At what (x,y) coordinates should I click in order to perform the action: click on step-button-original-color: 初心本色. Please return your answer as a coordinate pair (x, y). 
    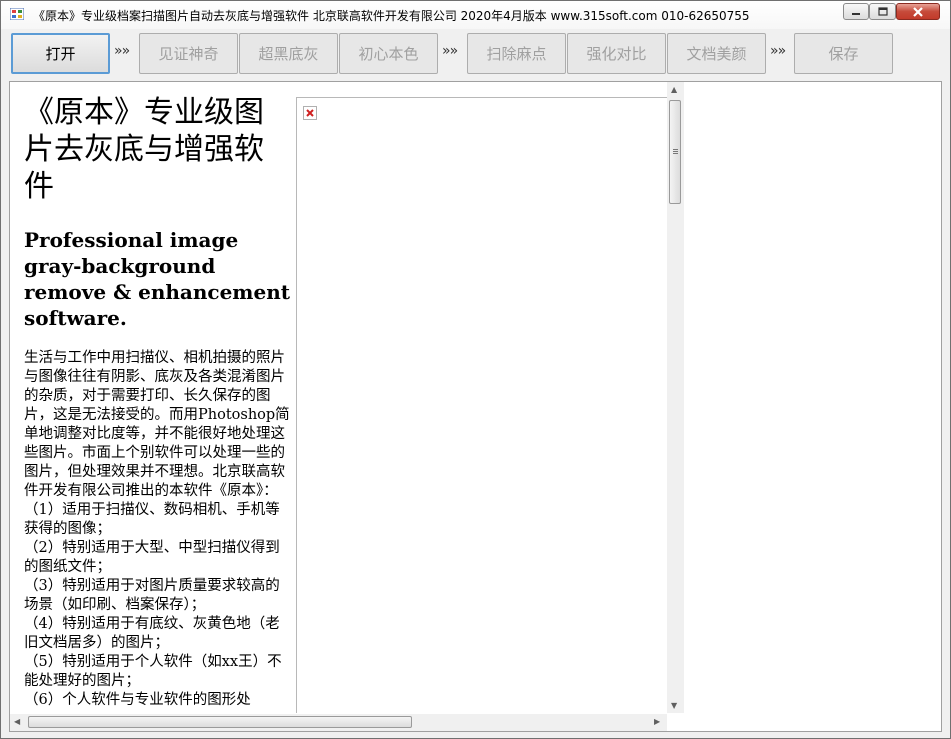
    Looking at the image, I should click on (388, 53).